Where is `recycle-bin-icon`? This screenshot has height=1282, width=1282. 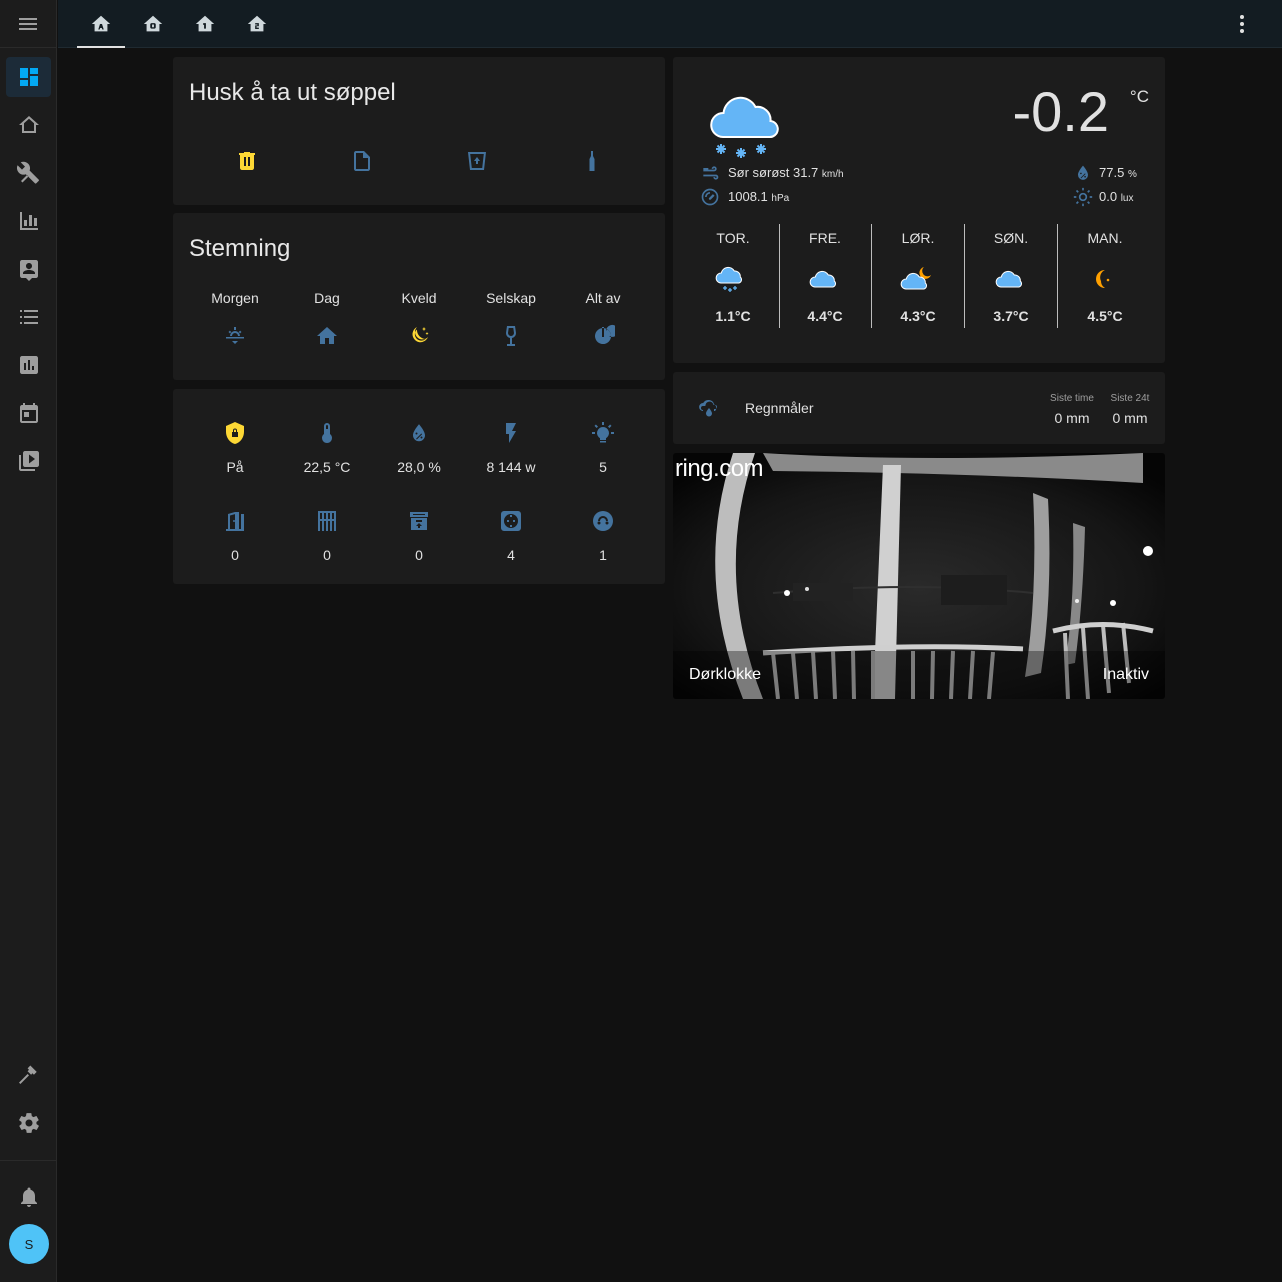
recycle-bin-icon is located at coordinates (477, 161).